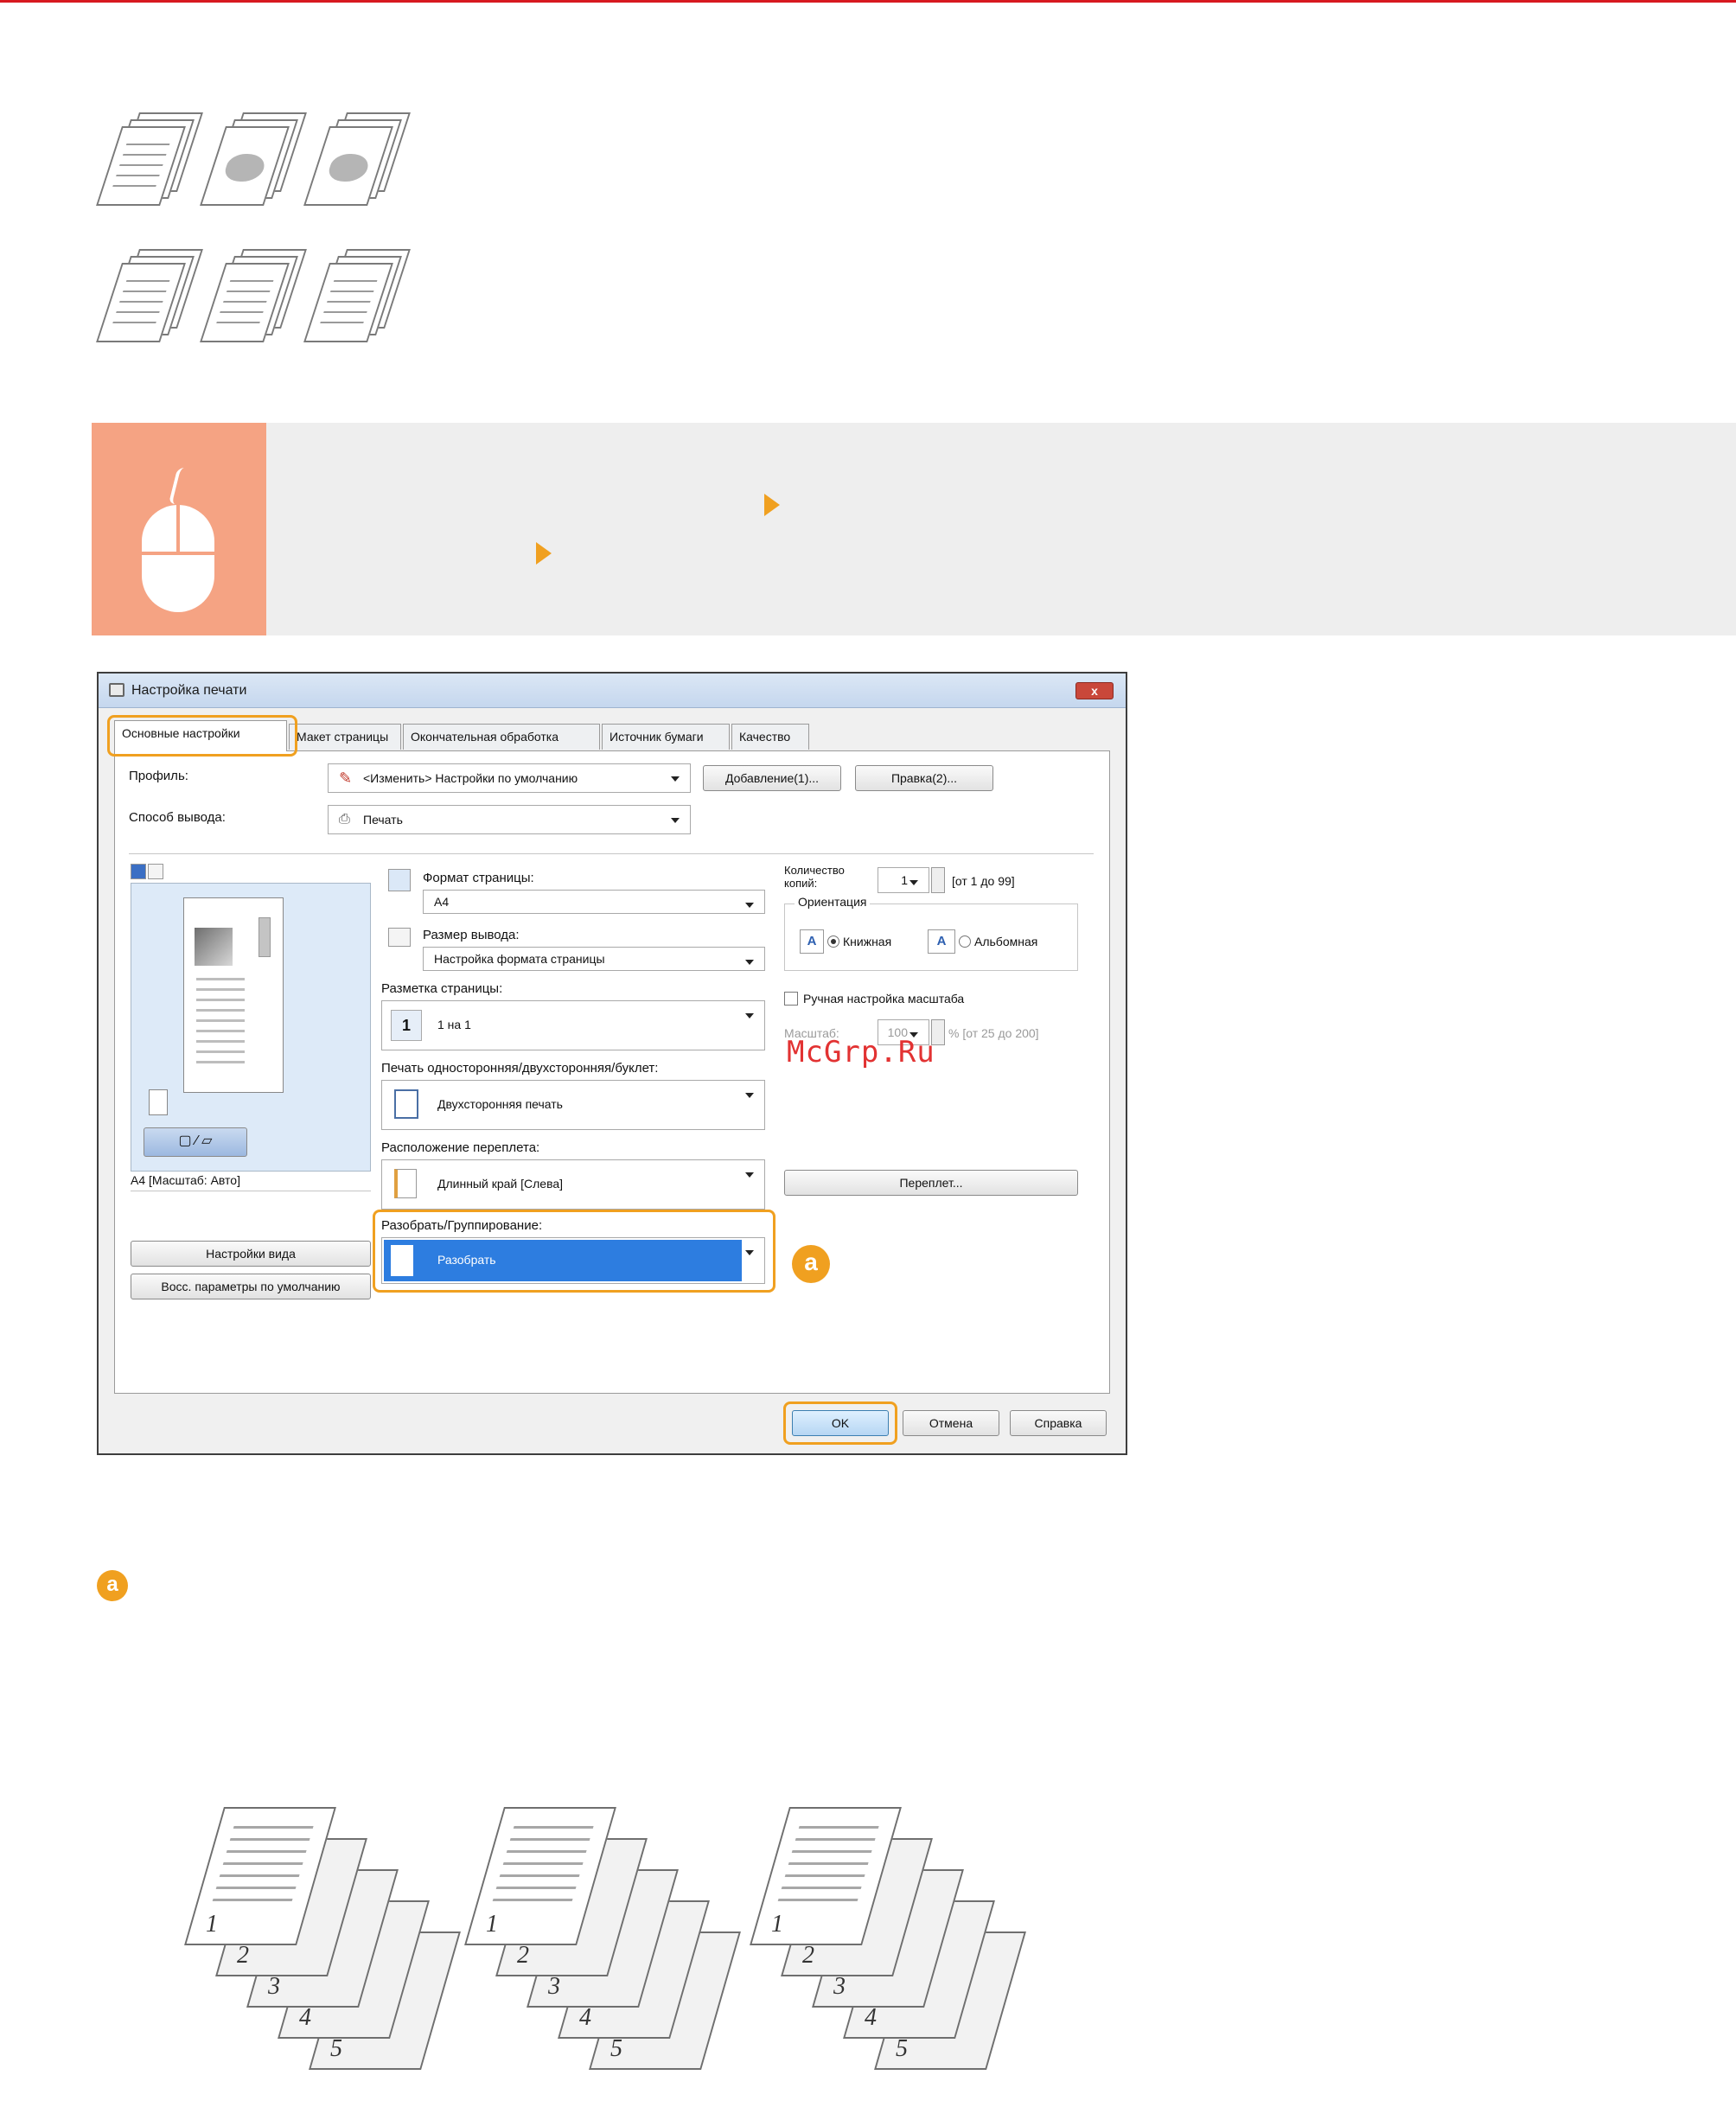 This screenshot has width=1736, height=2107. What do you see at coordinates (179, 486) in the screenshot?
I see `mouse-cord` at bounding box center [179, 486].